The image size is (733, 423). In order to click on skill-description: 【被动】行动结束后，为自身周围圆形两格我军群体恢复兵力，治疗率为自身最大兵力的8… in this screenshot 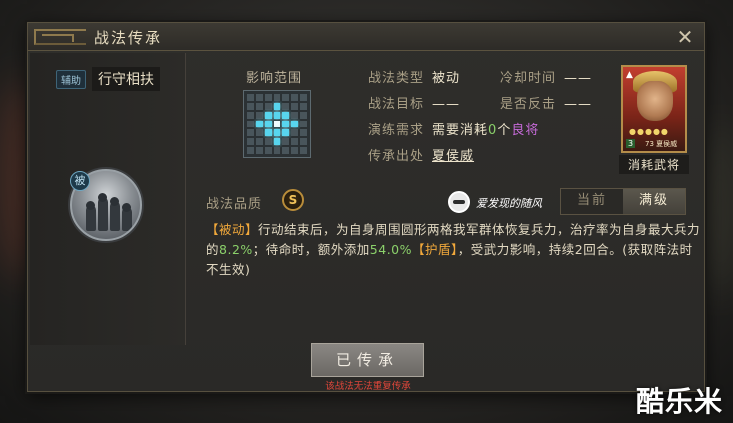, I will do `click(453, 249)`.